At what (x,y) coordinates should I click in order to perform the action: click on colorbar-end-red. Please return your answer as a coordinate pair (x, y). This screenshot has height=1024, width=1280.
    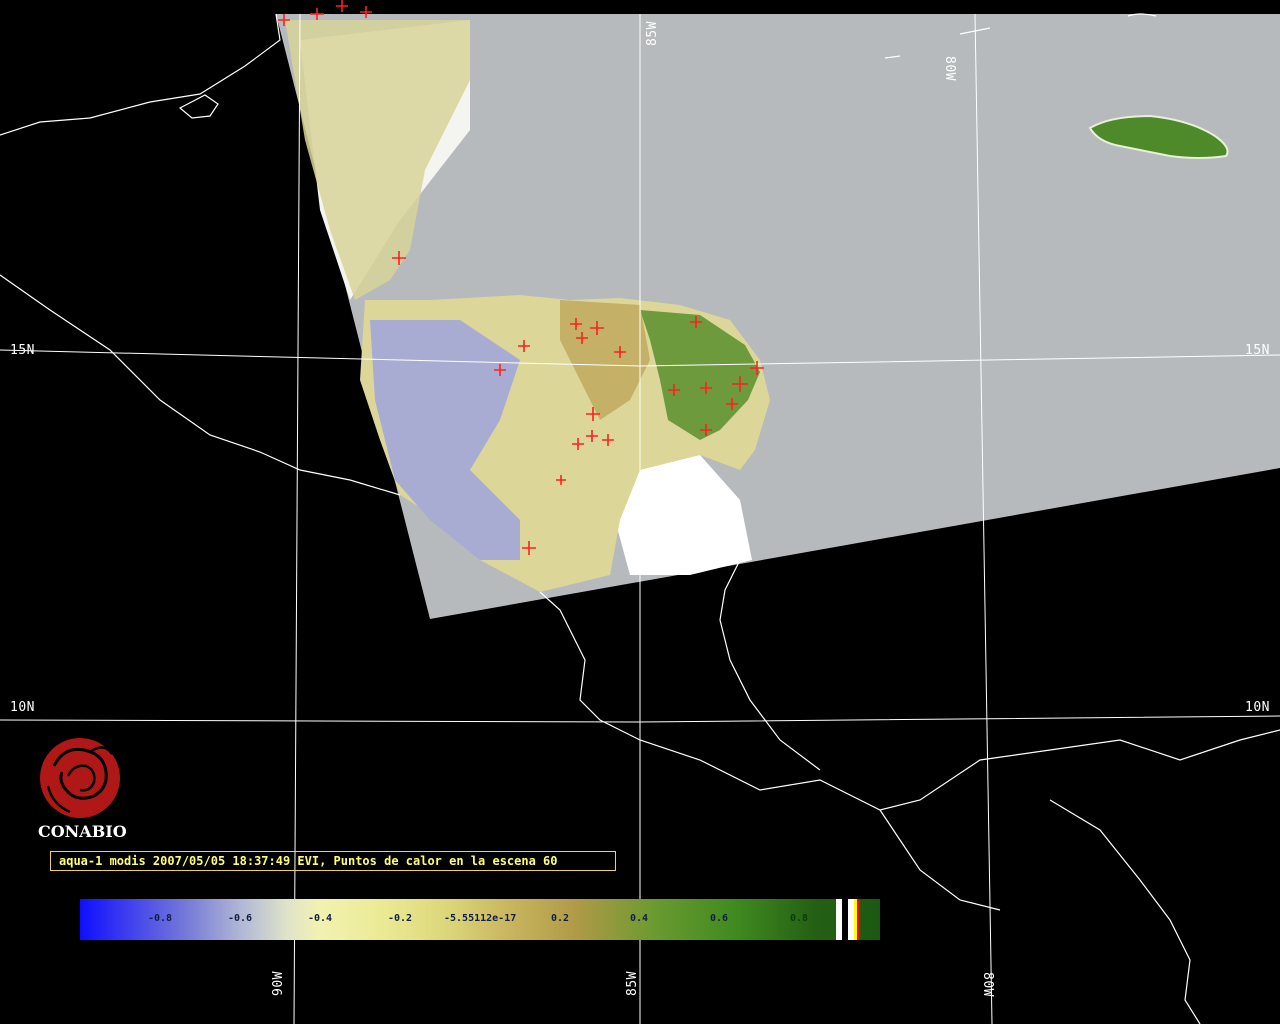
    Looking at the image, I should click on (858, 919).